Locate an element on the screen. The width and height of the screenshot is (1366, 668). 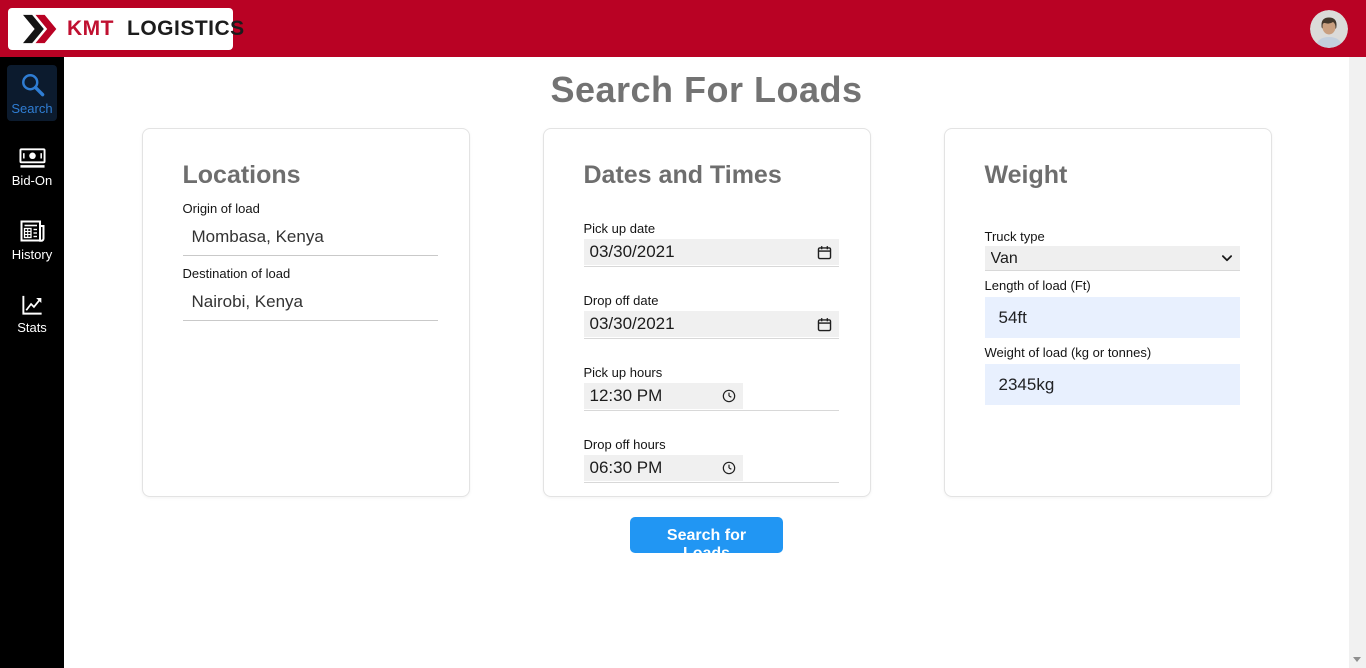
pickup-date-label: Pick up date is located at coordinates (619, 228).